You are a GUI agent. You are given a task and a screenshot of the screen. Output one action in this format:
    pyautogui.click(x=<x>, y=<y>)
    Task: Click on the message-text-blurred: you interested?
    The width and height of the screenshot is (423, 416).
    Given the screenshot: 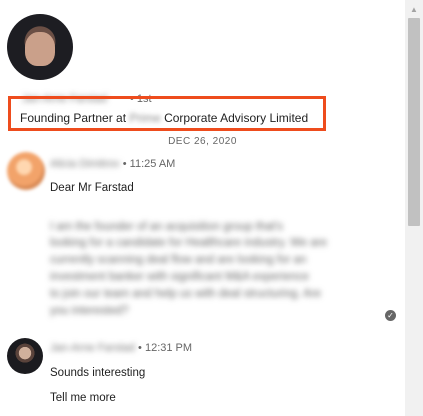 What is the action you would take?
    pyautogui.click(x=89, y=311)
    